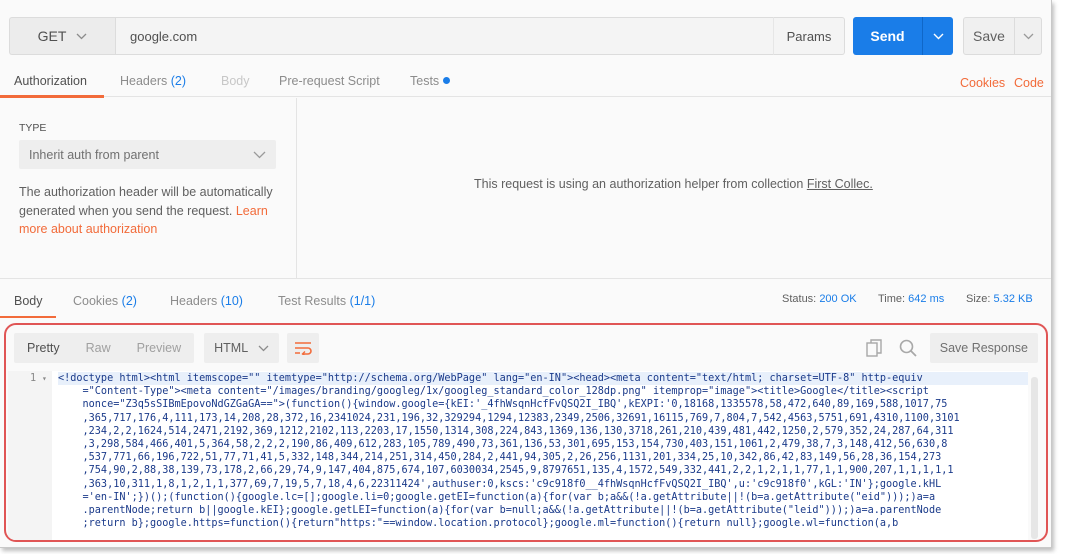  Describe the element at coordinates (525, 278) in the screenshot. I see `section-divider` at that location.